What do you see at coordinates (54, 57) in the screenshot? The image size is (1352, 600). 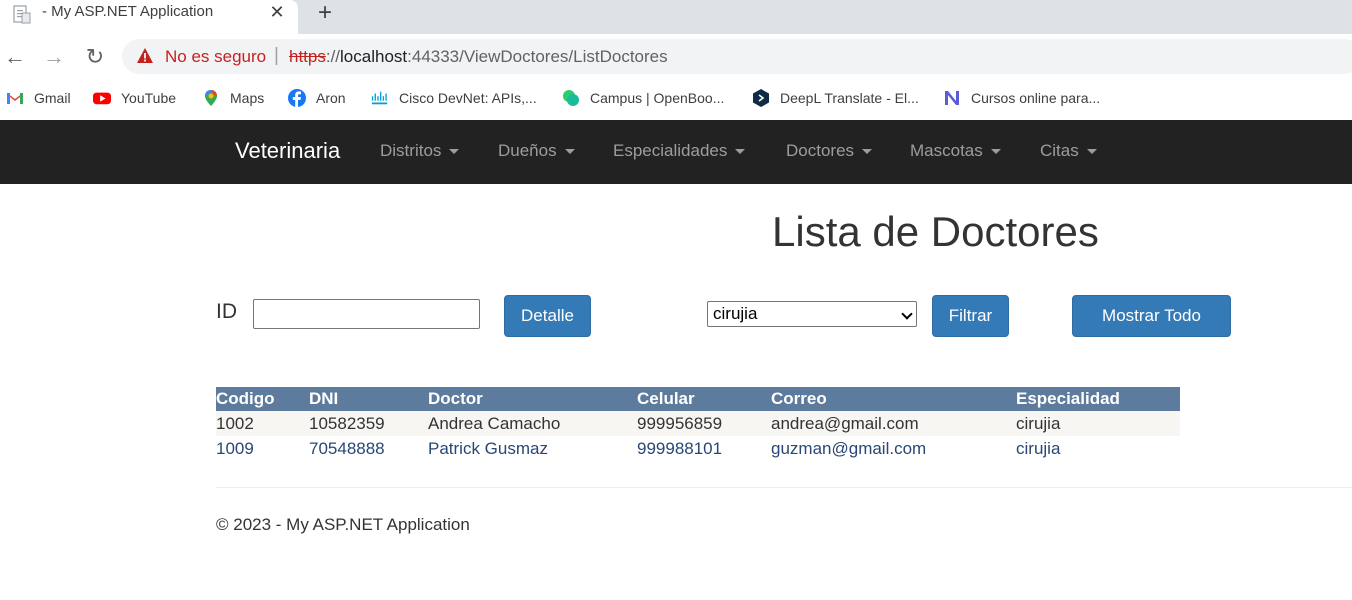 I see `forward-icon: →` at bounding box center [54, 57].